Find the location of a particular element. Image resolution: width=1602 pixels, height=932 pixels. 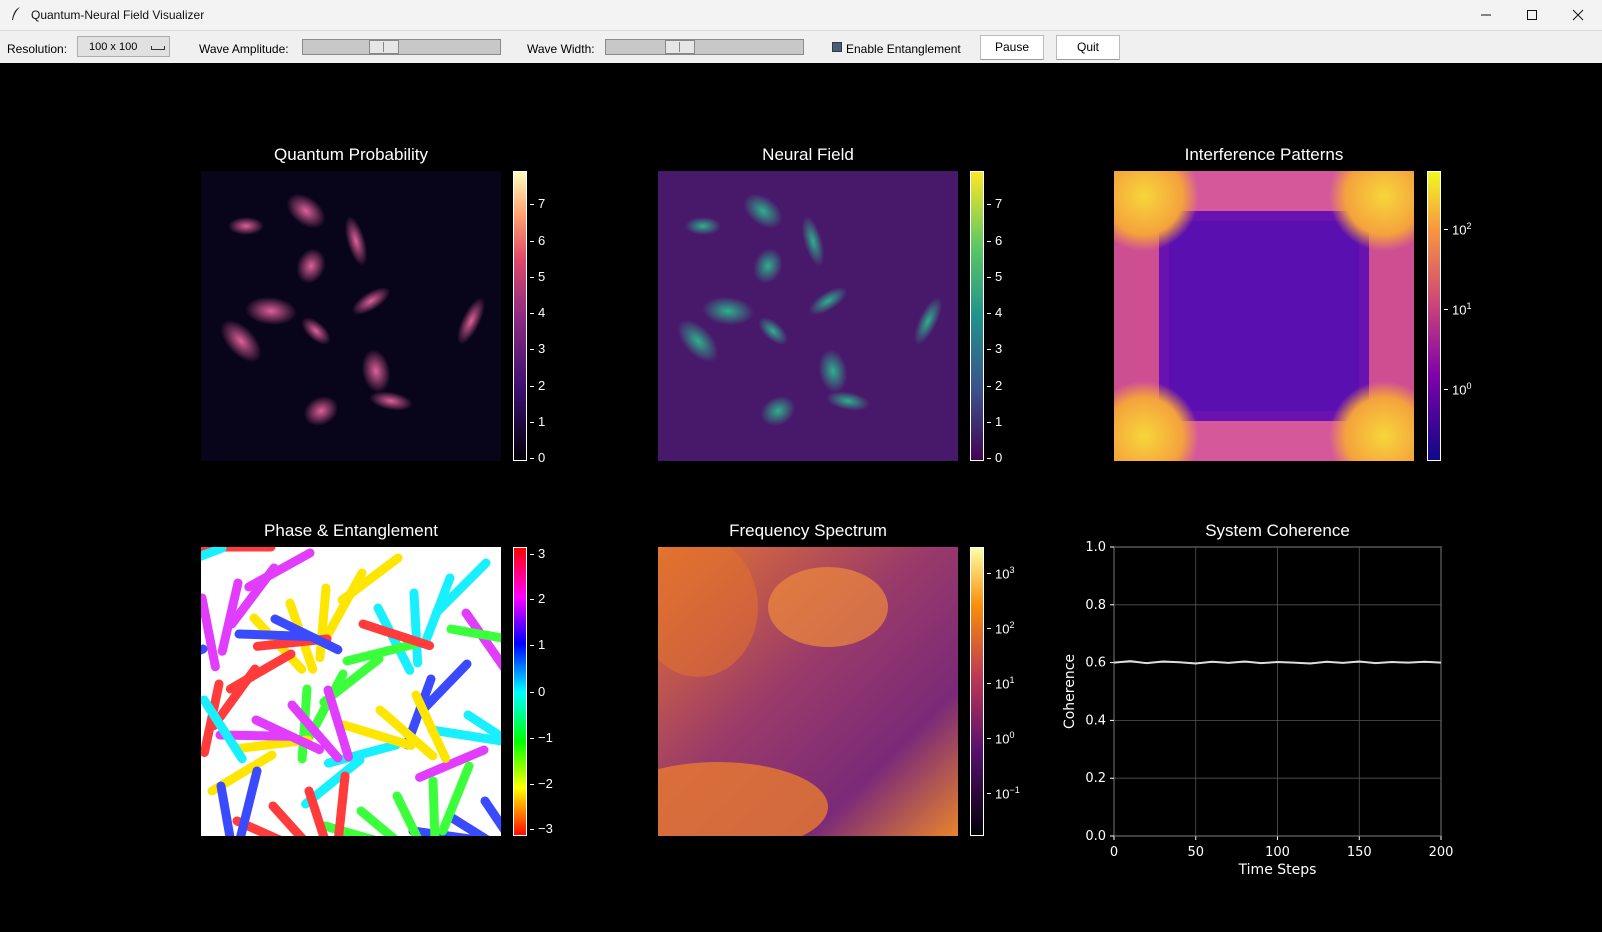

x-tick-label: 0 is located at coordinates (1114, 852).